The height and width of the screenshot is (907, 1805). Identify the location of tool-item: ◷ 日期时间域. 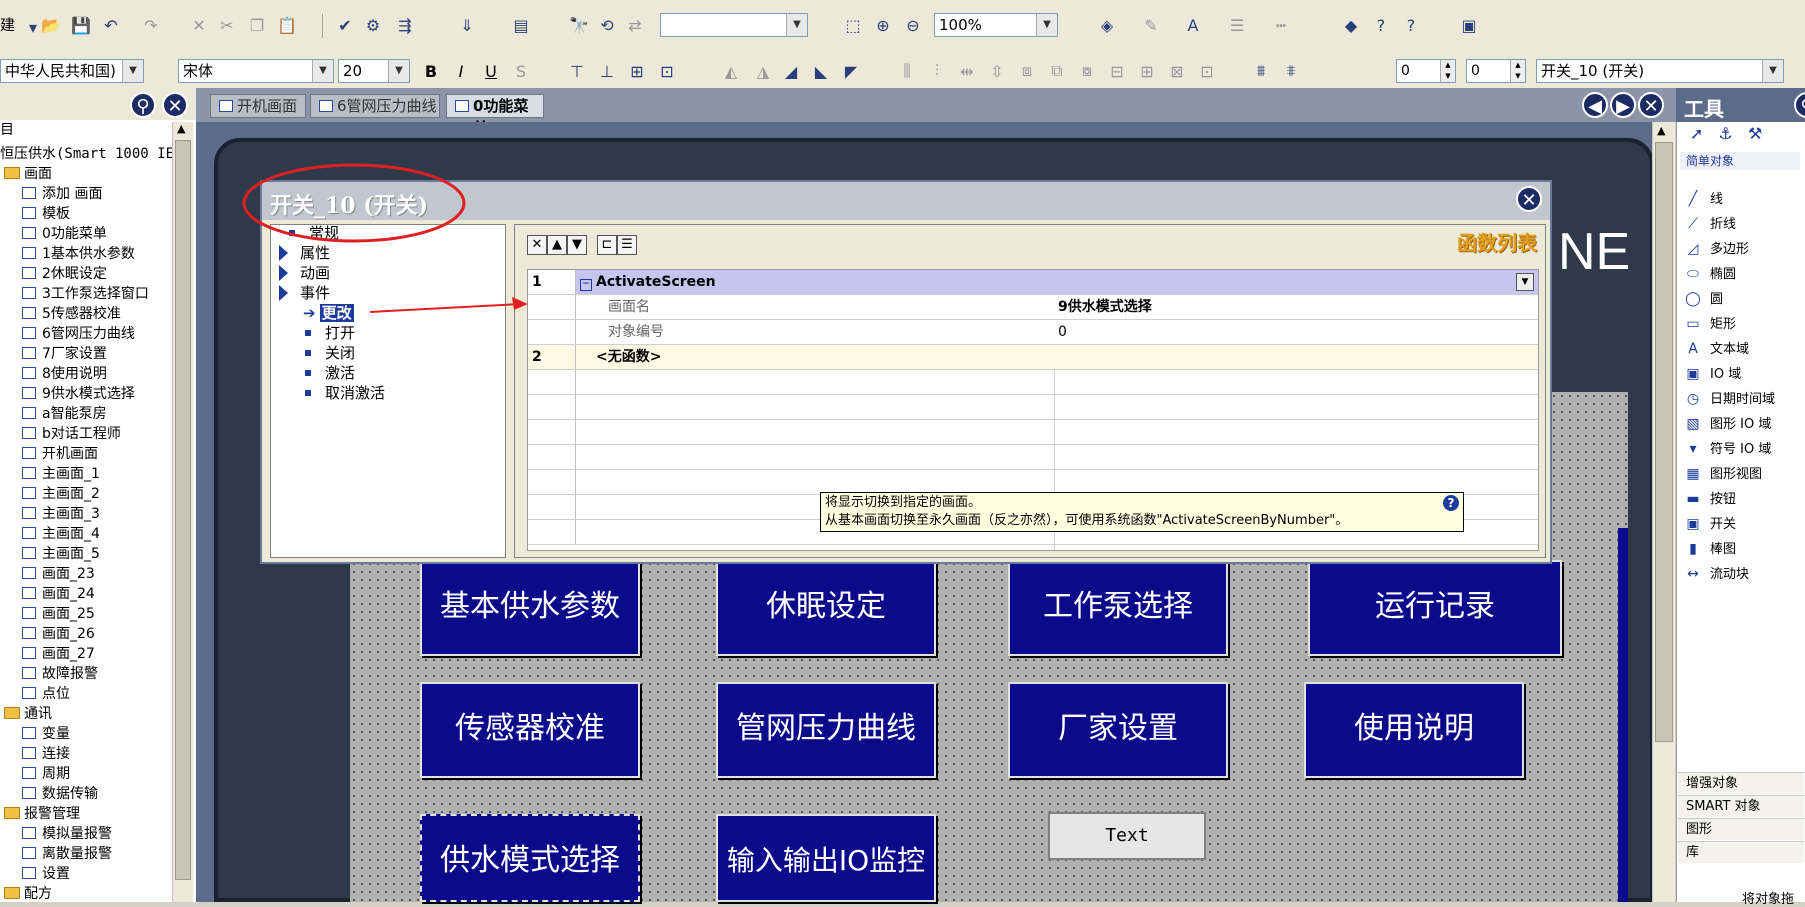
(1729, 399).